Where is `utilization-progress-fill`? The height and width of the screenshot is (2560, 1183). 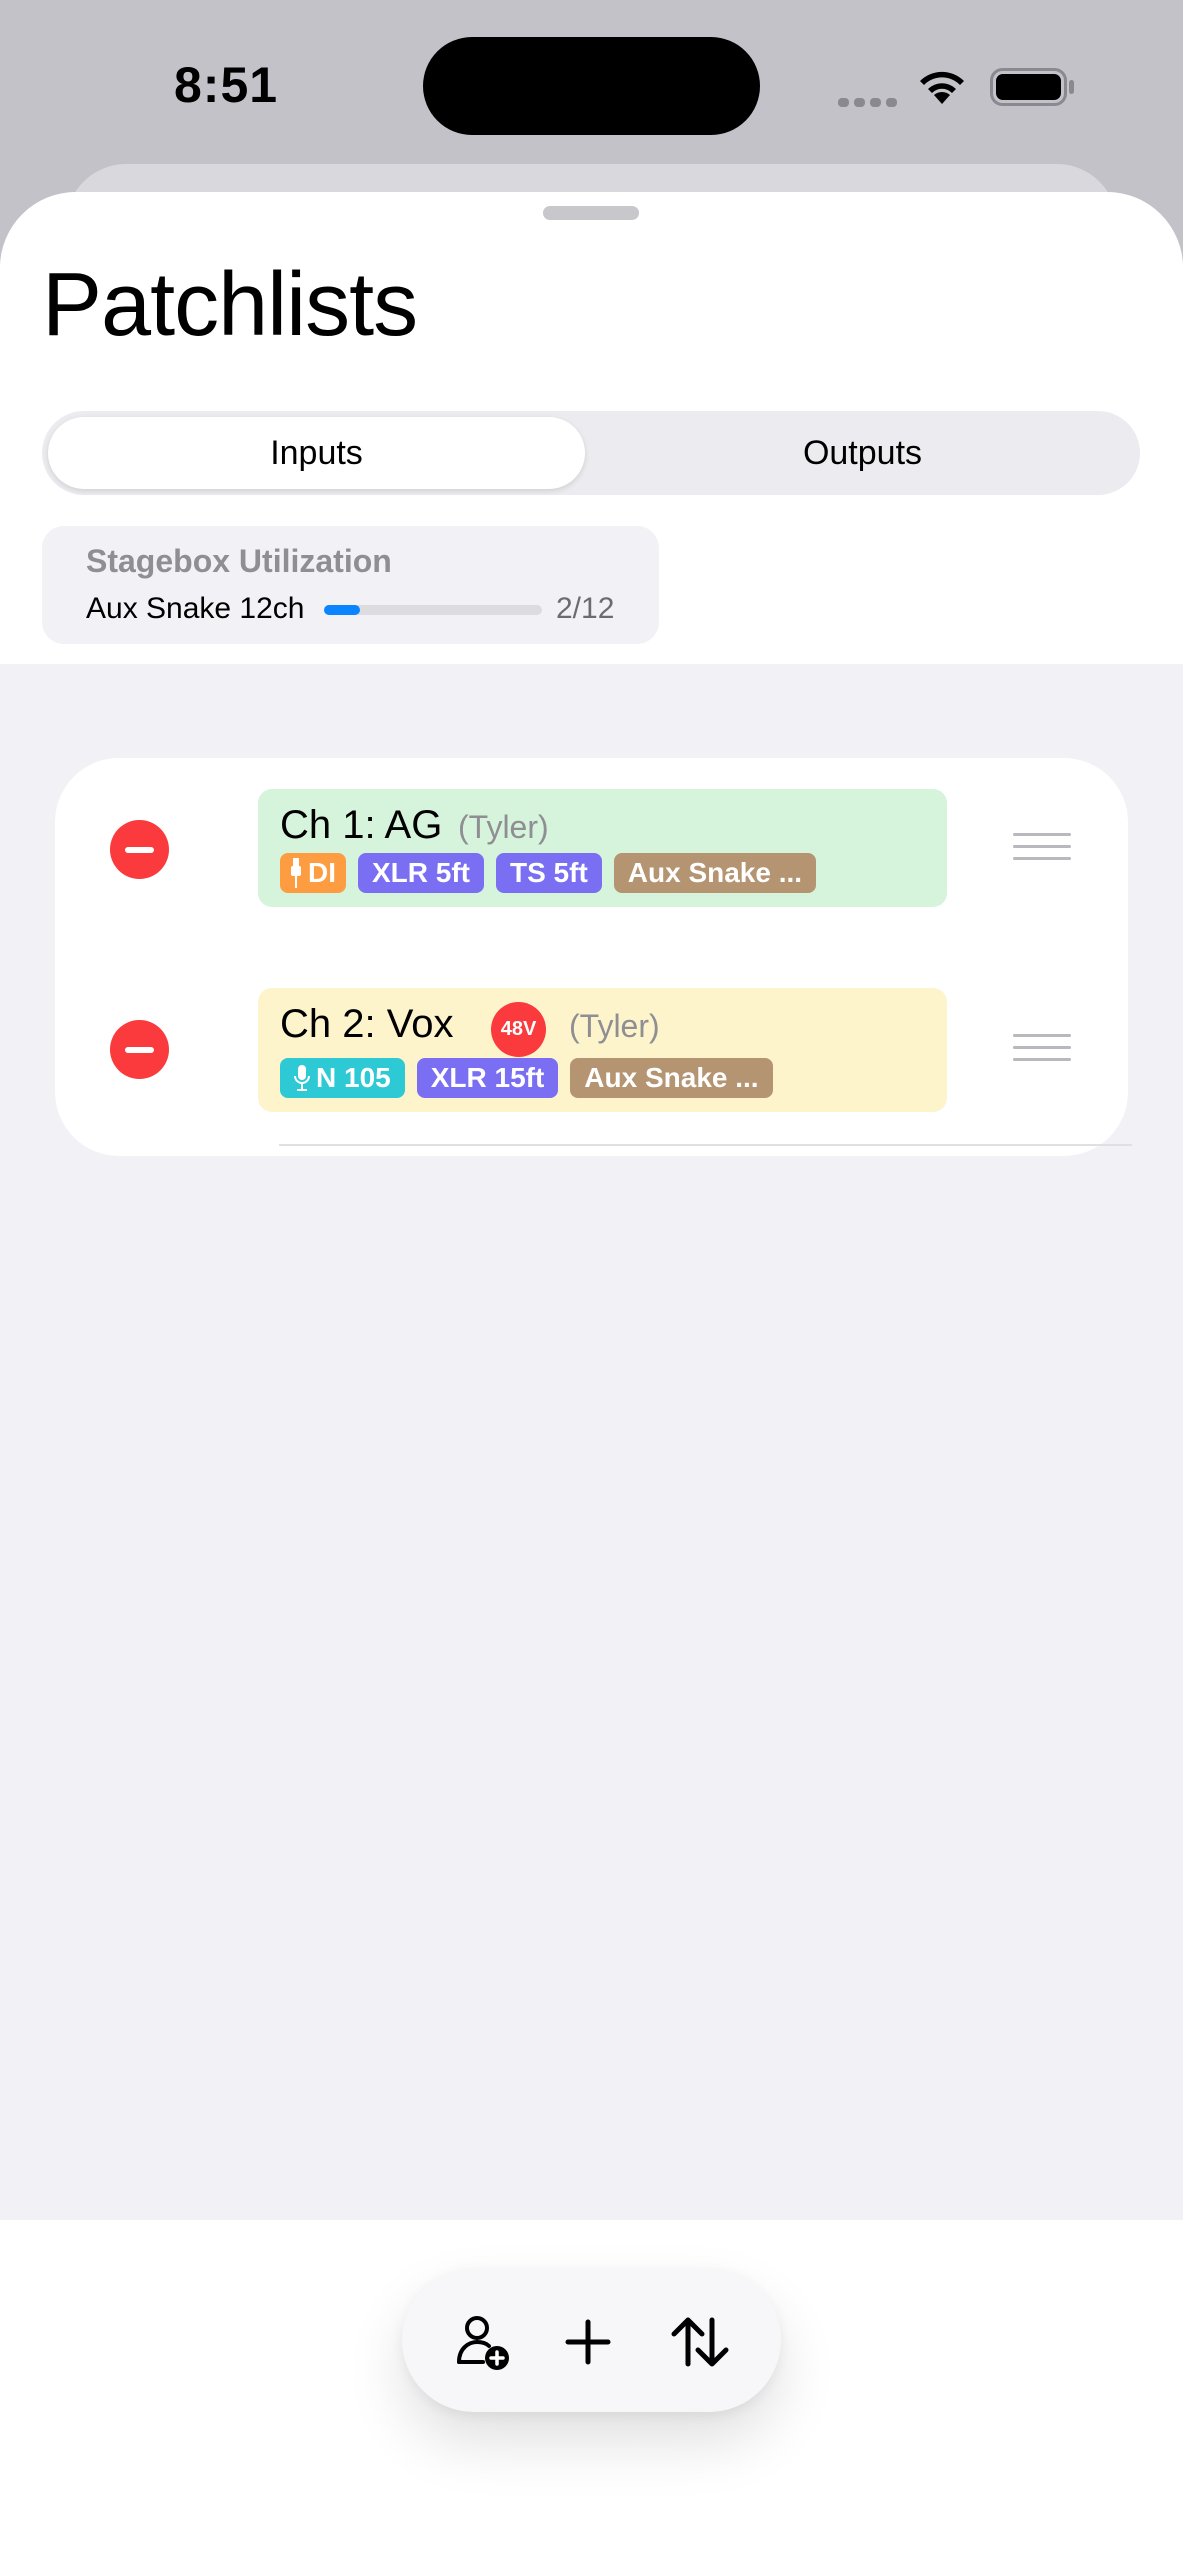 utilization-progress-fill is located at coordinates (342, 610).